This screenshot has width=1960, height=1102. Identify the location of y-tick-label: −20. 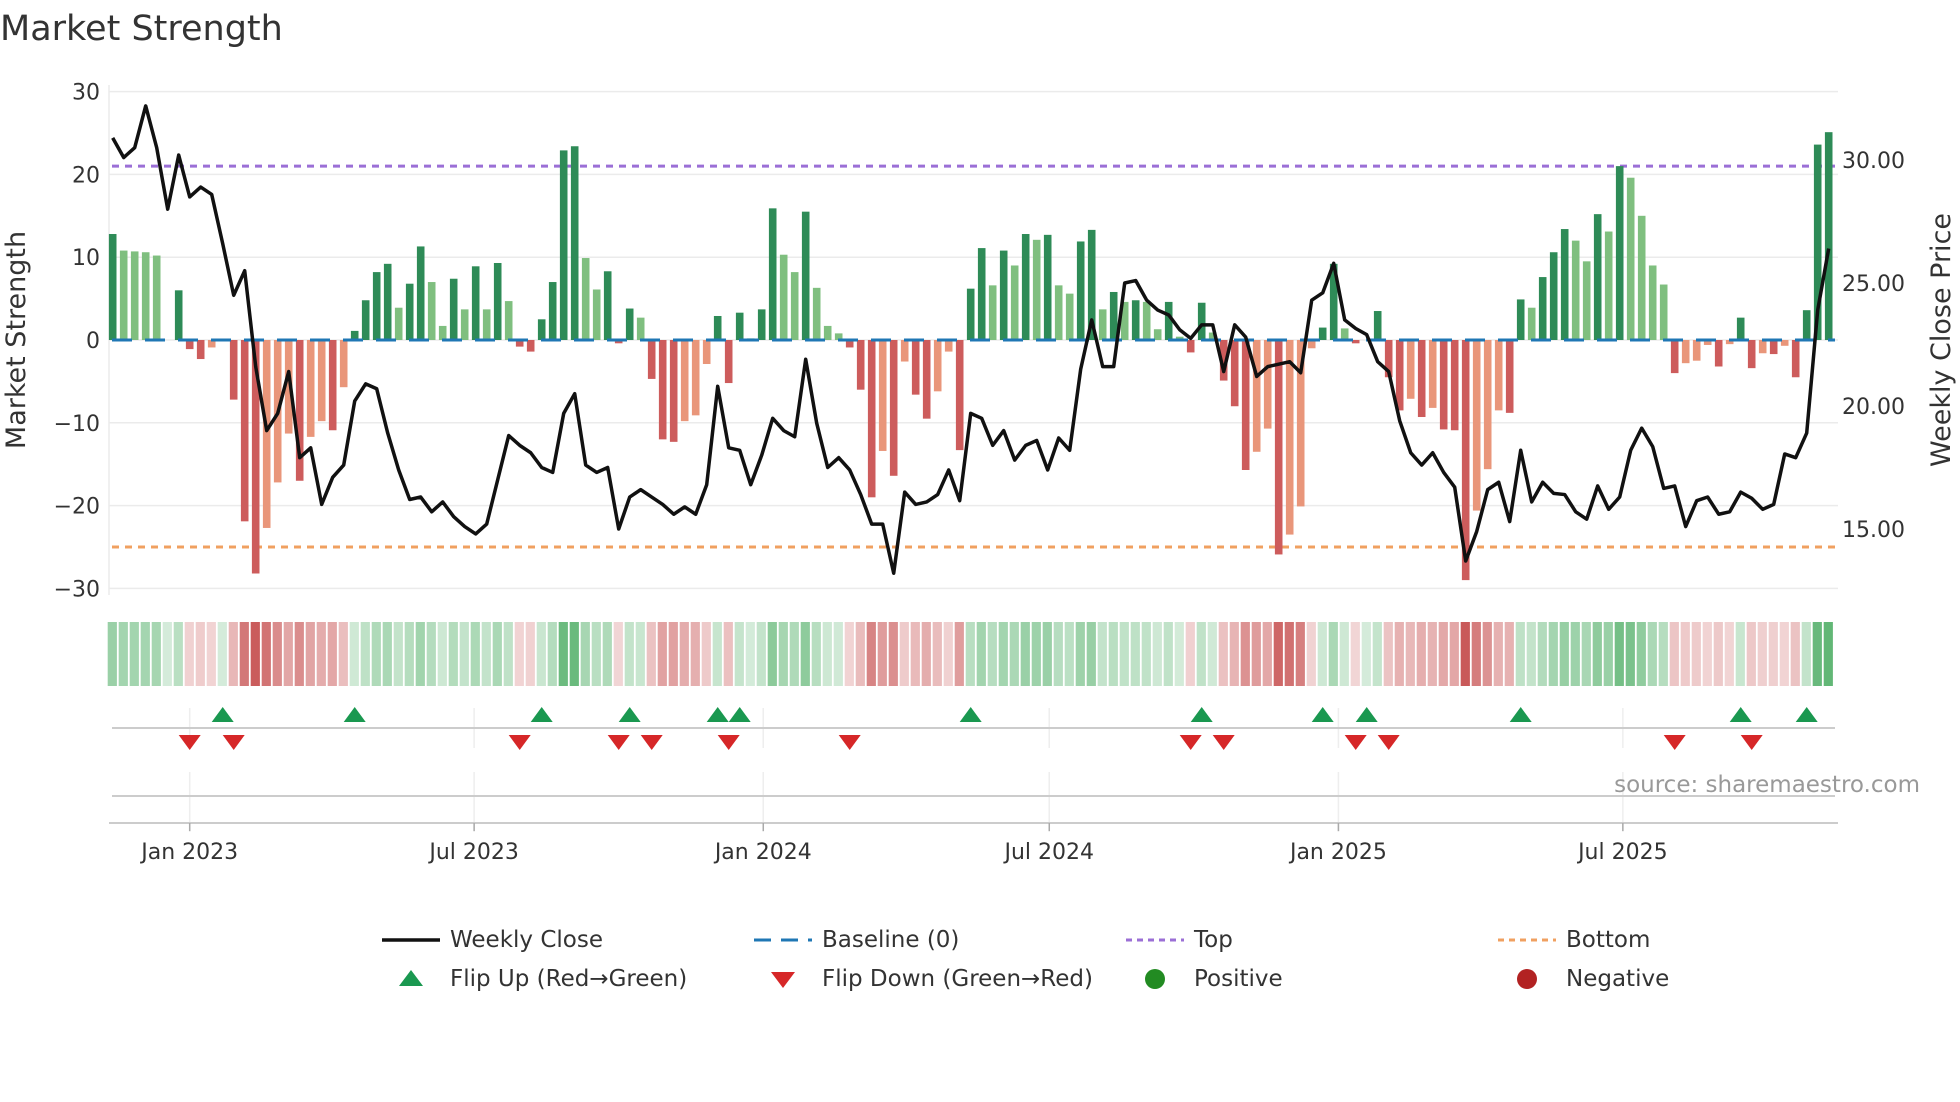
(77, 507).